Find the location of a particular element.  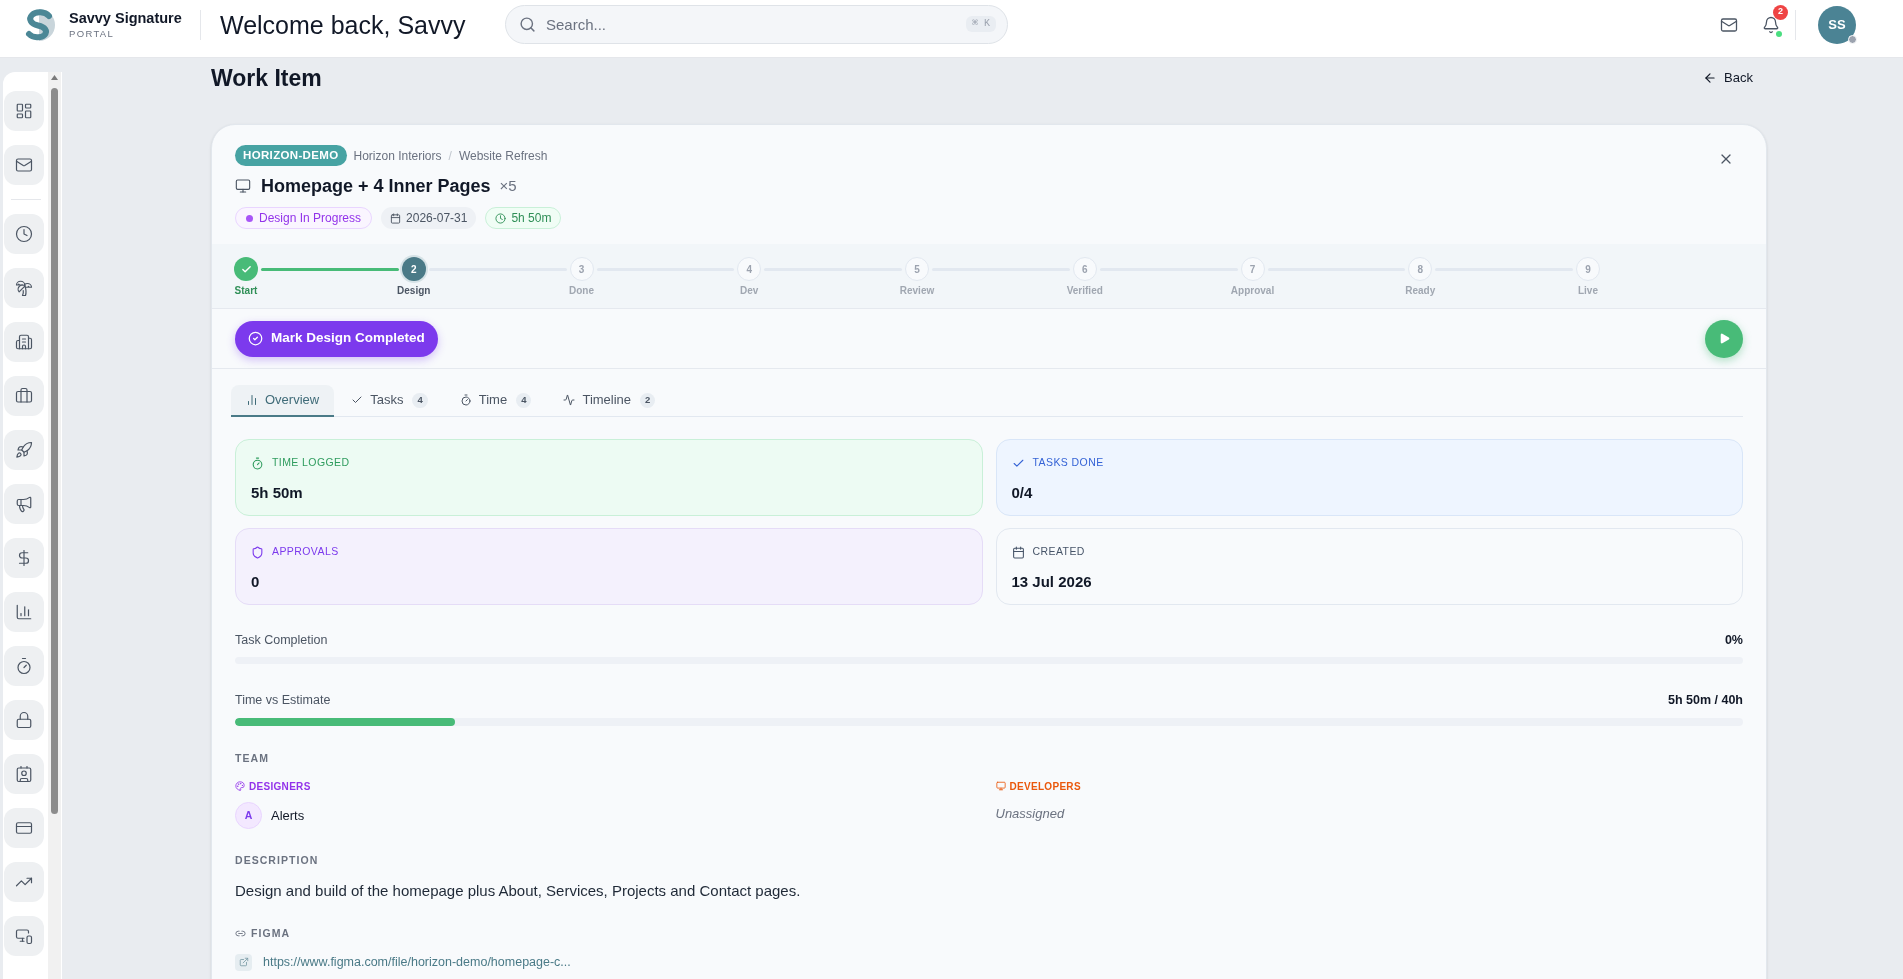

step-label: Verified is located at coordinates (1084, 290).